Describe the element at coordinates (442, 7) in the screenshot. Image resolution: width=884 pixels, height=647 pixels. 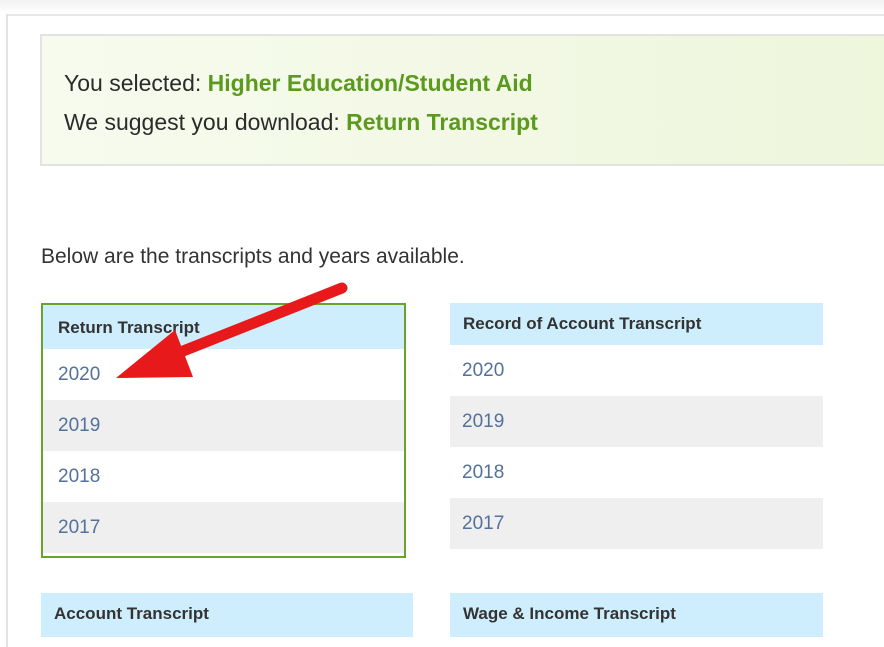
I see `top-shade` at that location.